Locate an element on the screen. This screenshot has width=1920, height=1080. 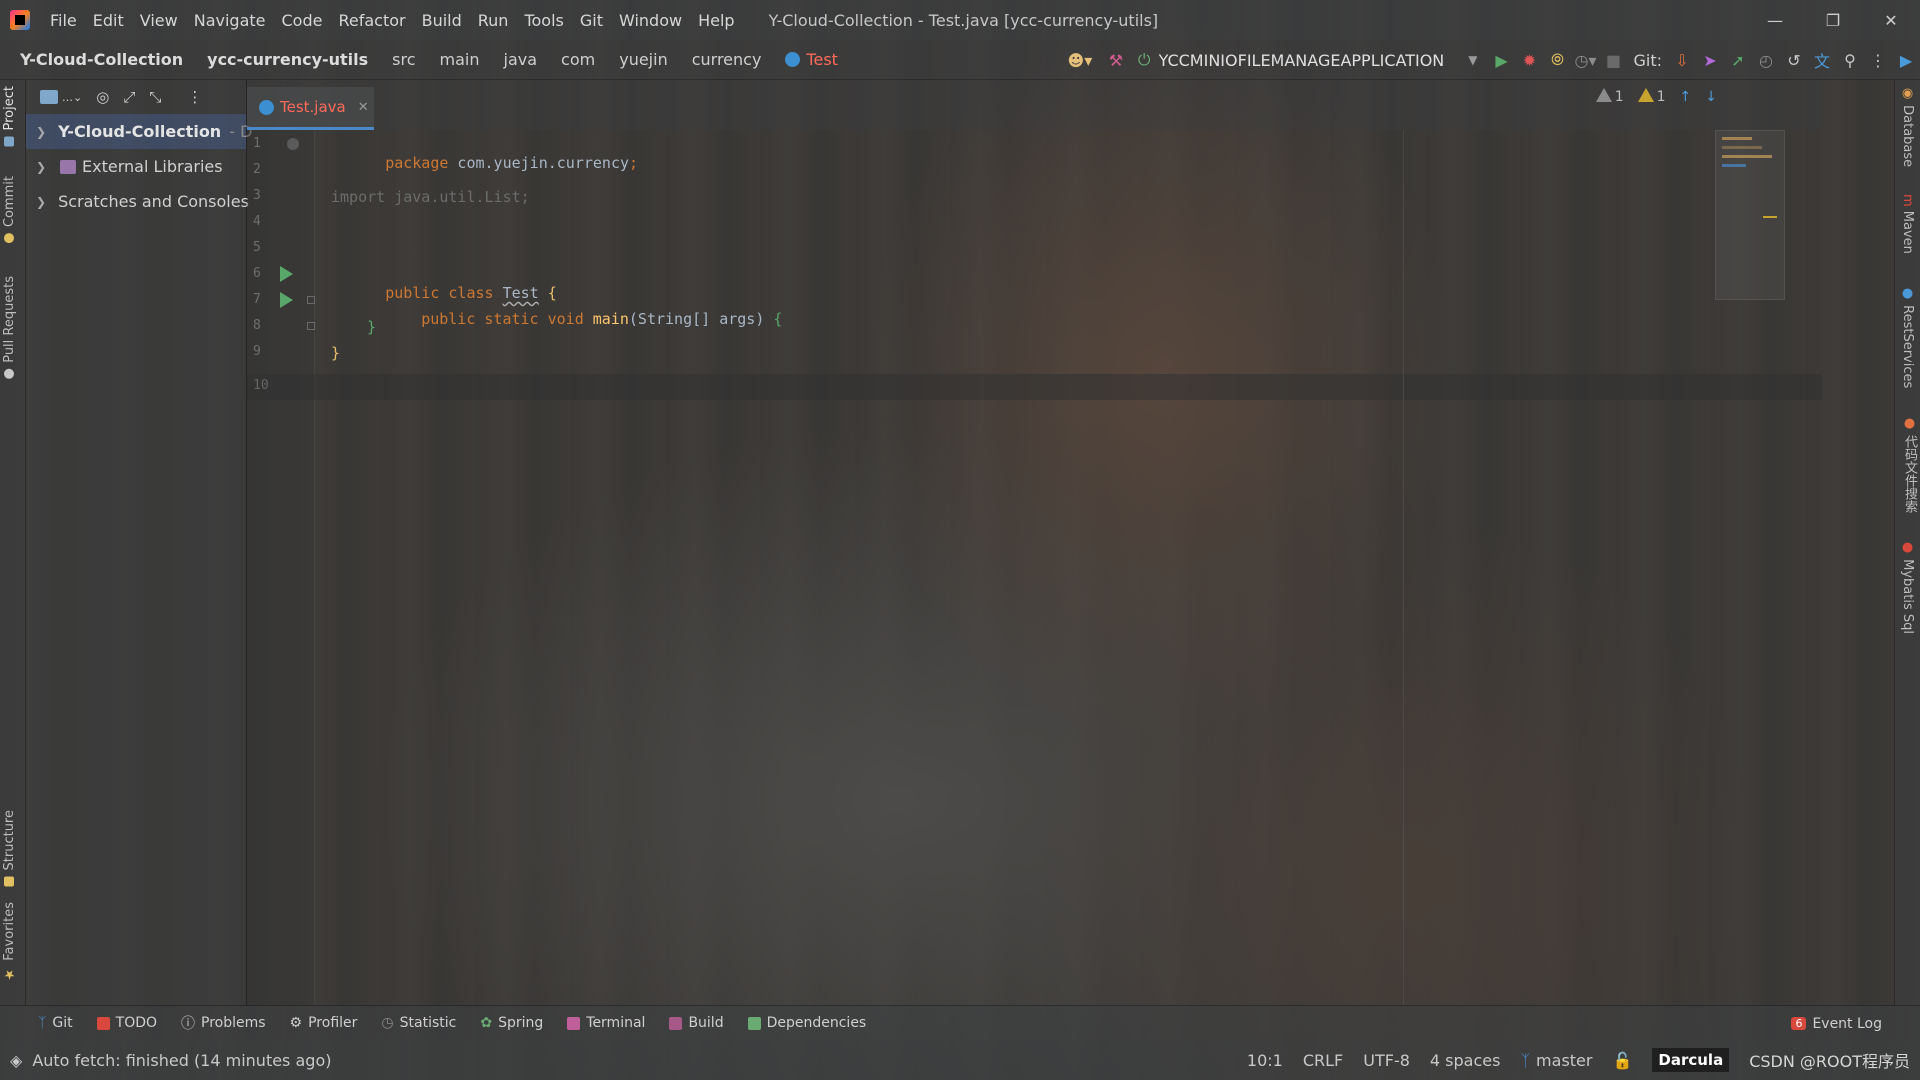
tab-commit: Commit is located at coordinates (9, 210).